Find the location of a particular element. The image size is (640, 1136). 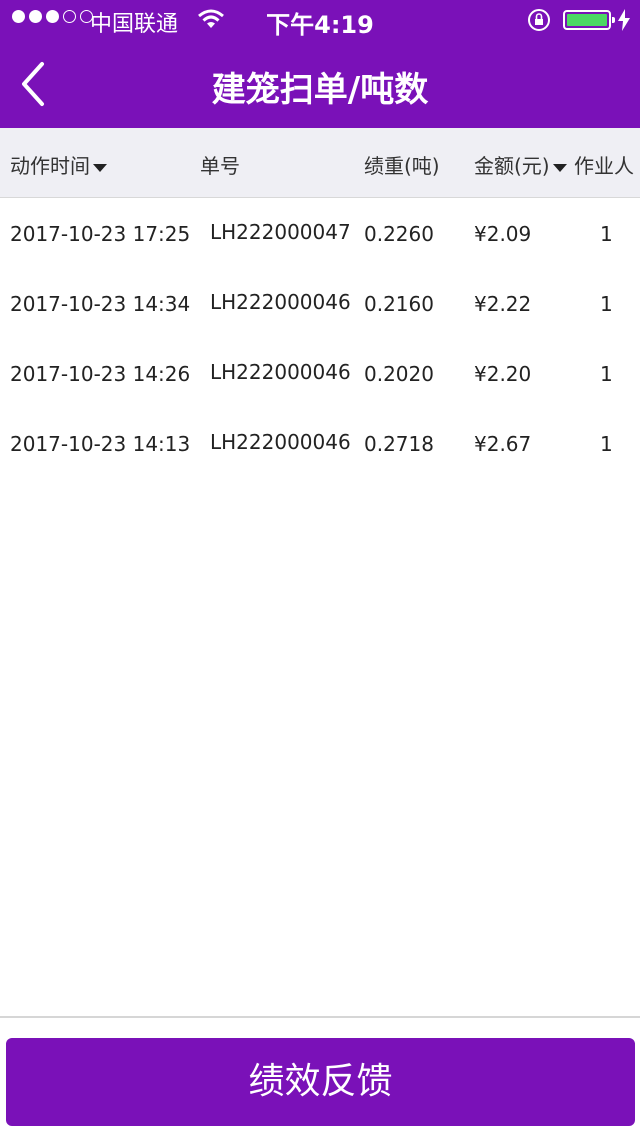

header-weight: 绩重(吨) is located at coordinates (402, 166).